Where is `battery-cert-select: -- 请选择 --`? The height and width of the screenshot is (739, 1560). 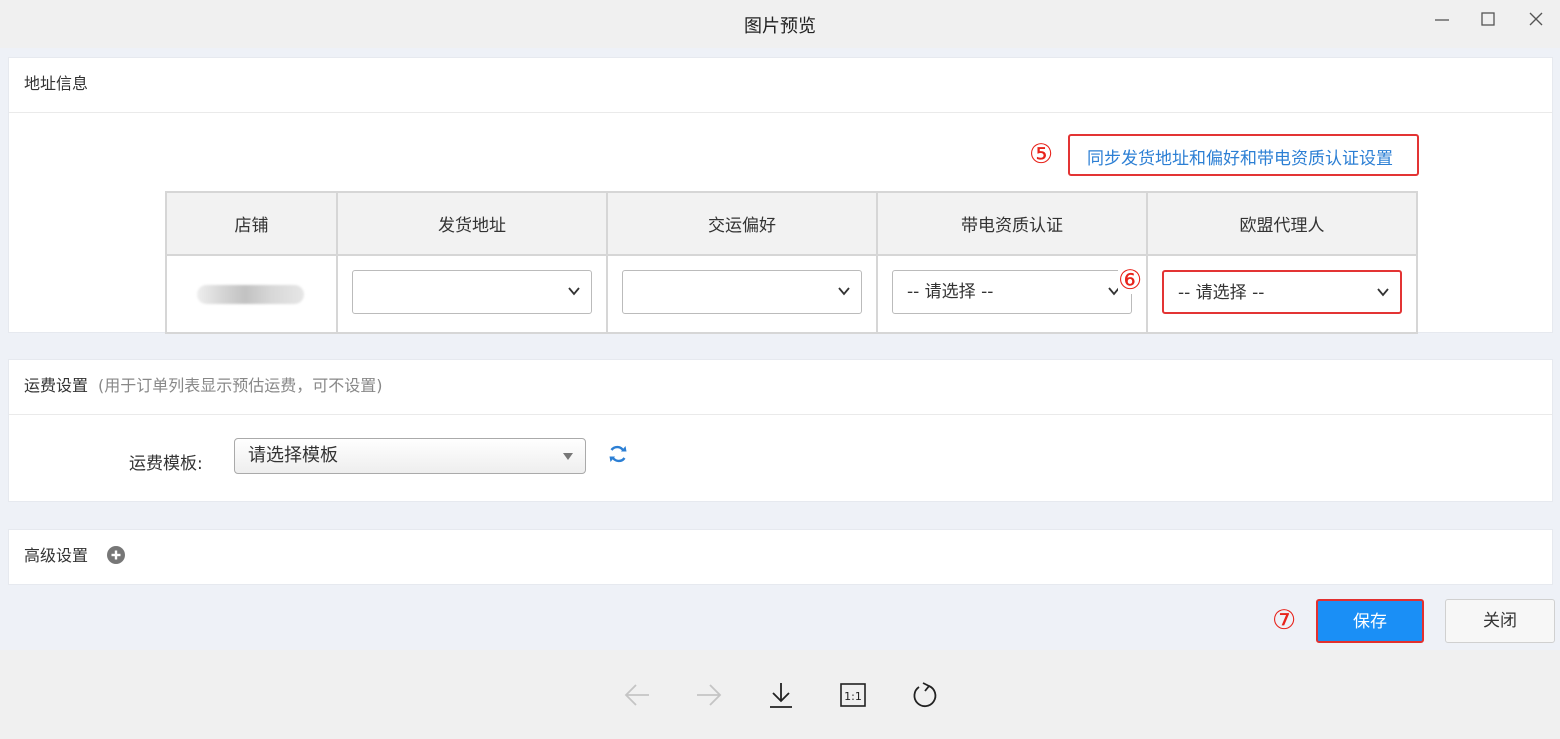
battery-cert-select: -- 请选择 -- is located at coordinates (1012, 292).